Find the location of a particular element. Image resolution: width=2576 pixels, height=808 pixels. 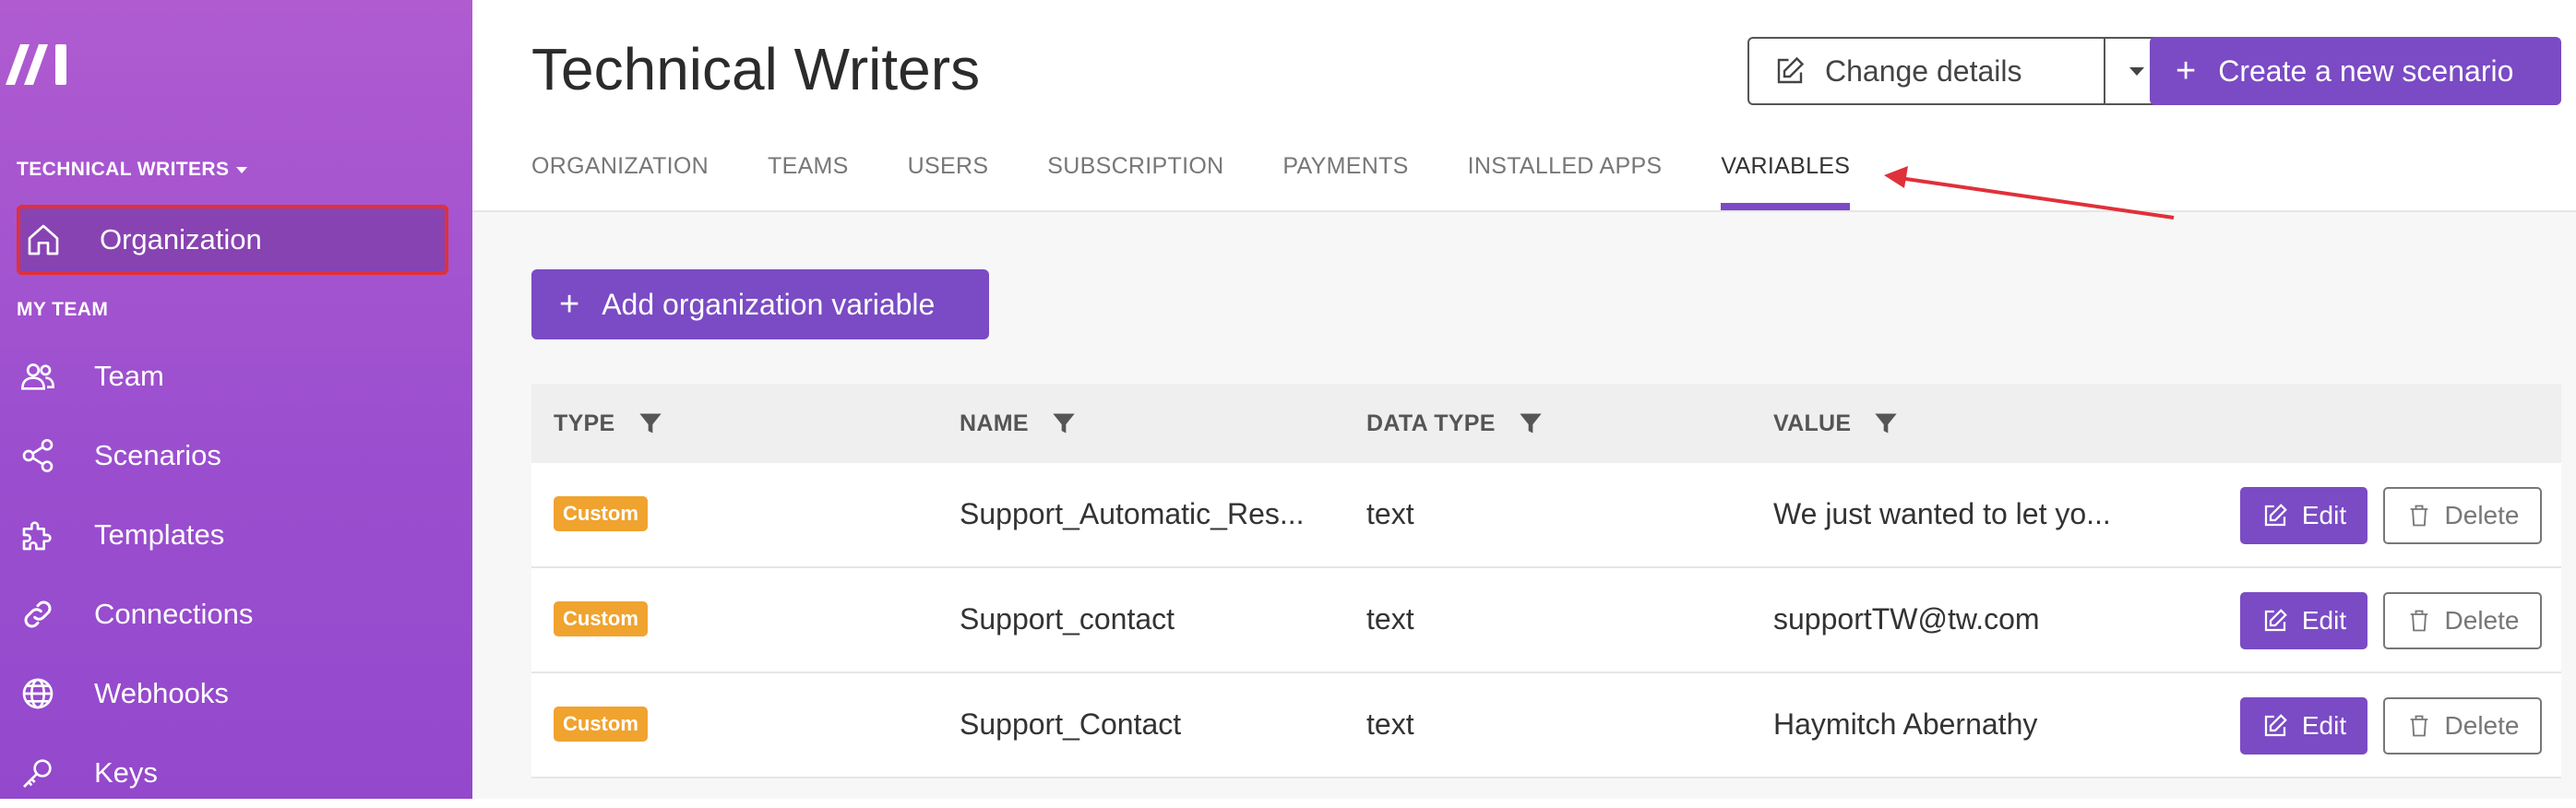

sidebar-item-scenarios: Scenarios is located at coordinates (232, 456).